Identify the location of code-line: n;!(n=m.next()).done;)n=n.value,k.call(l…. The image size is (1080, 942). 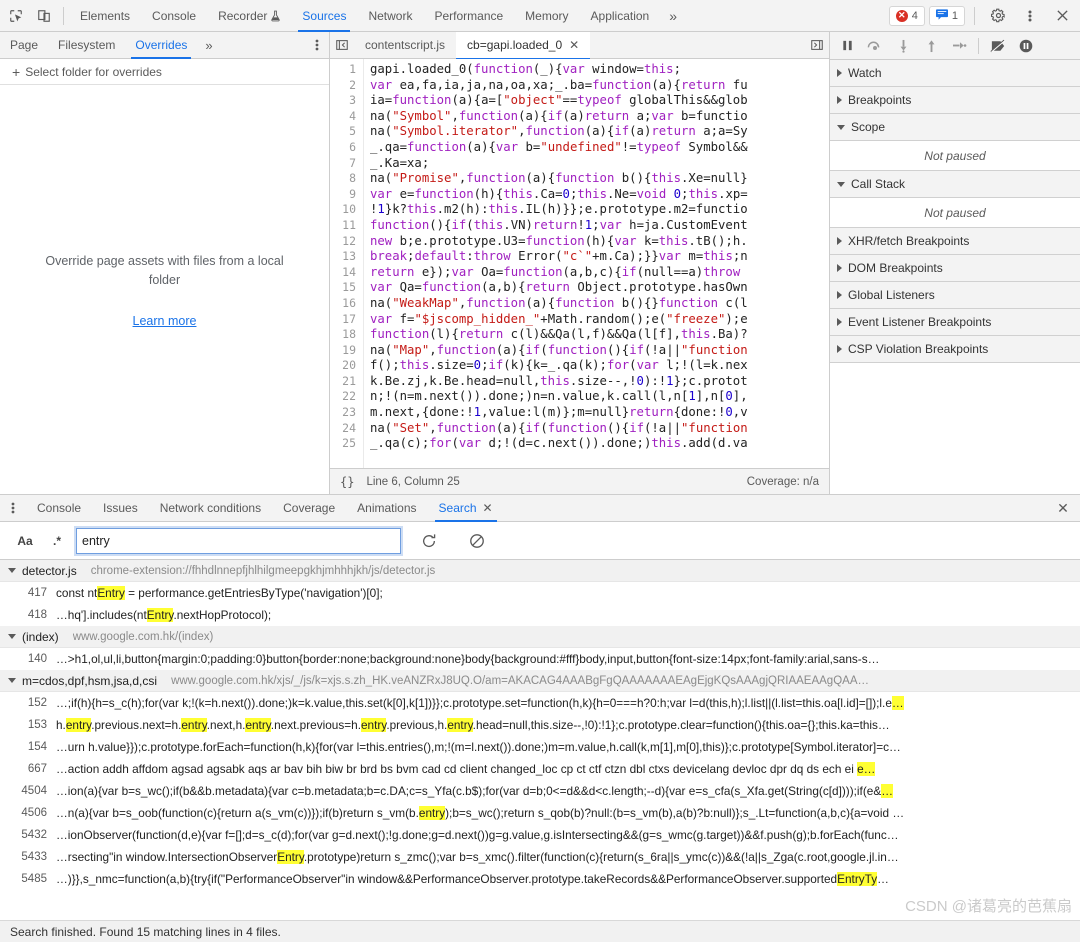
(599, 397).